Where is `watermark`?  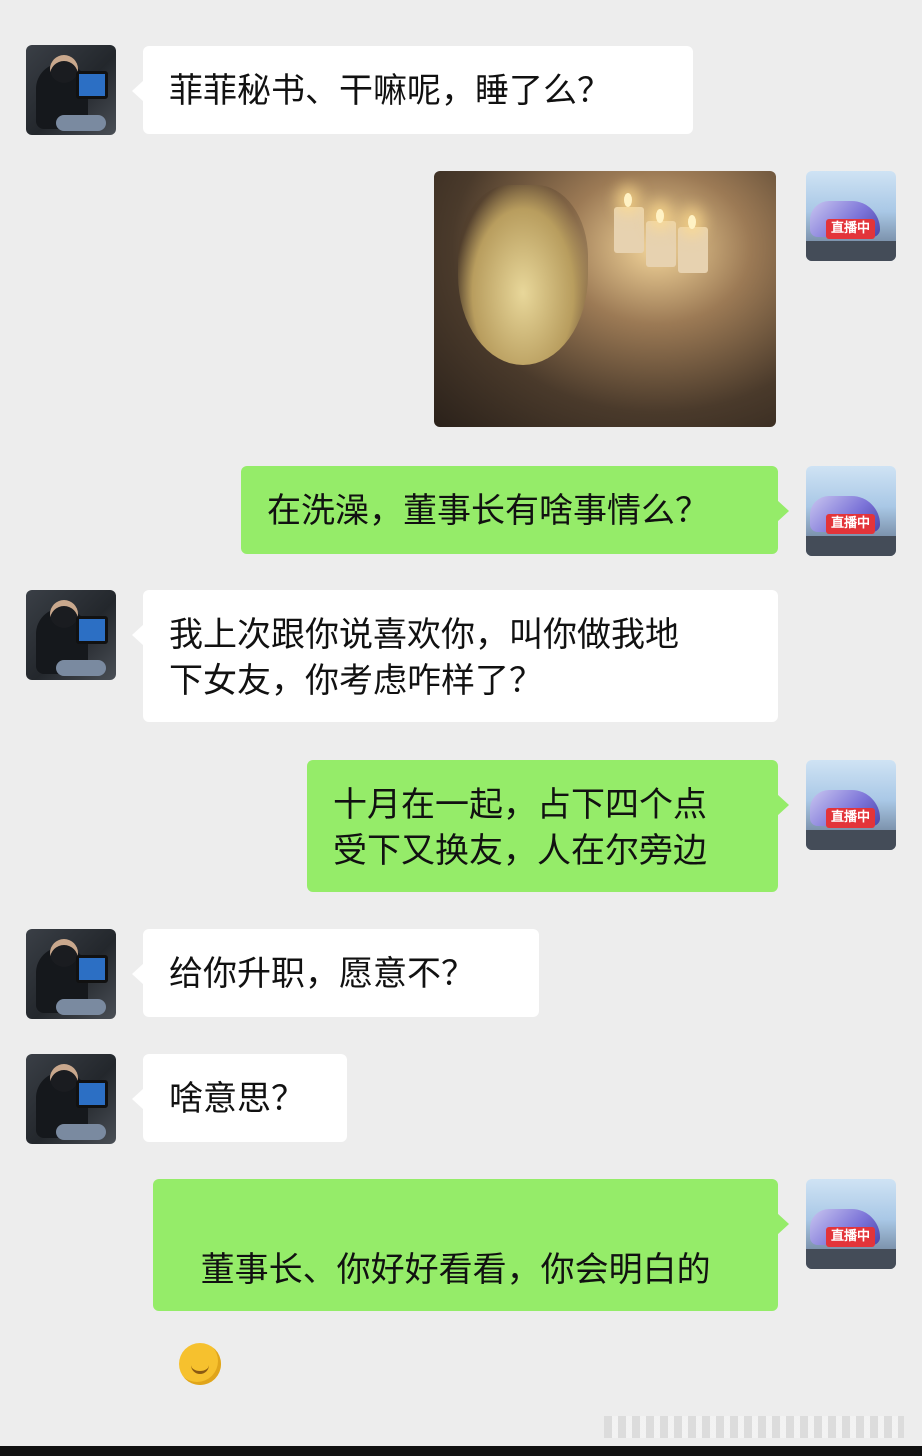
watermark is located at coordinates (754, 1427).